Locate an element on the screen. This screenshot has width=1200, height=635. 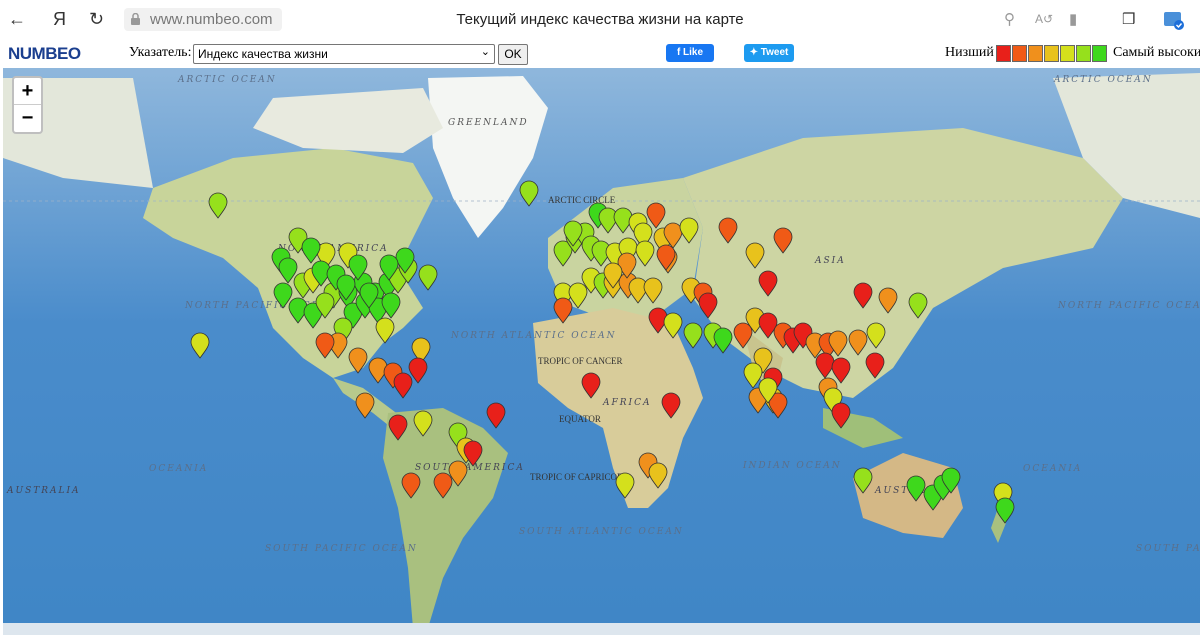
page-title: Текущий индекс качества жизни на карте is located at coordinates (600, 19).